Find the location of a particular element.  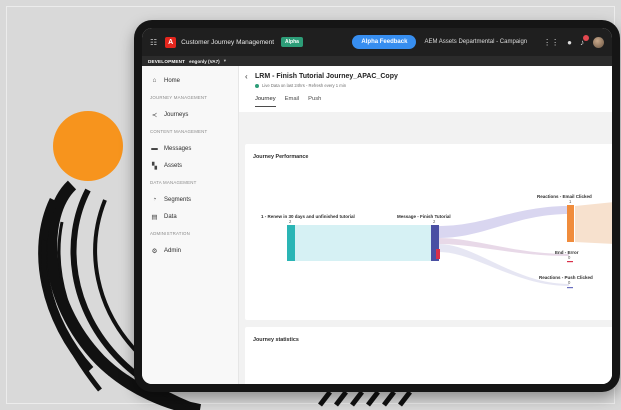

env-label: DEVELOPMENT is located at coordinates (167, 61).